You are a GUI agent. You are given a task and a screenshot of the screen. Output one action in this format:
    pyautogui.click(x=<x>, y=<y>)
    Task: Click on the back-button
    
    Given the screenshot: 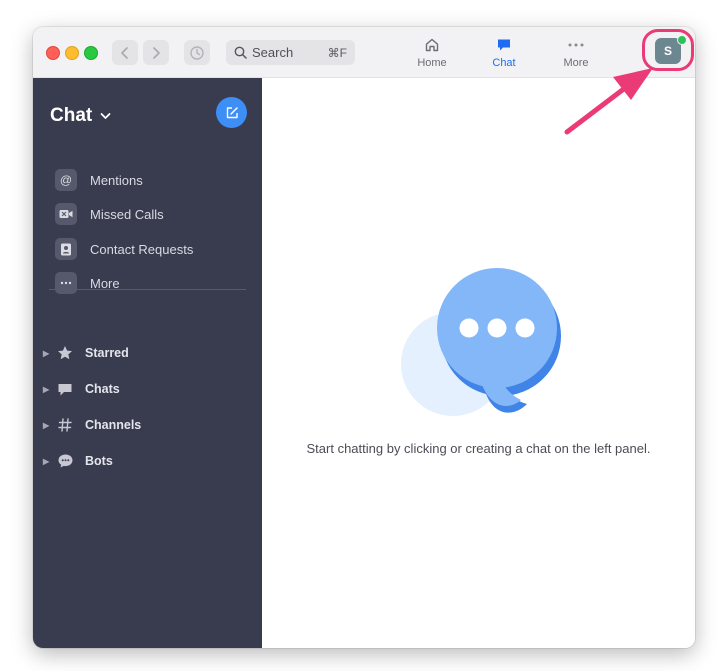 What is the action you would take?
    pyautogui.click(x=125, y=52)
    